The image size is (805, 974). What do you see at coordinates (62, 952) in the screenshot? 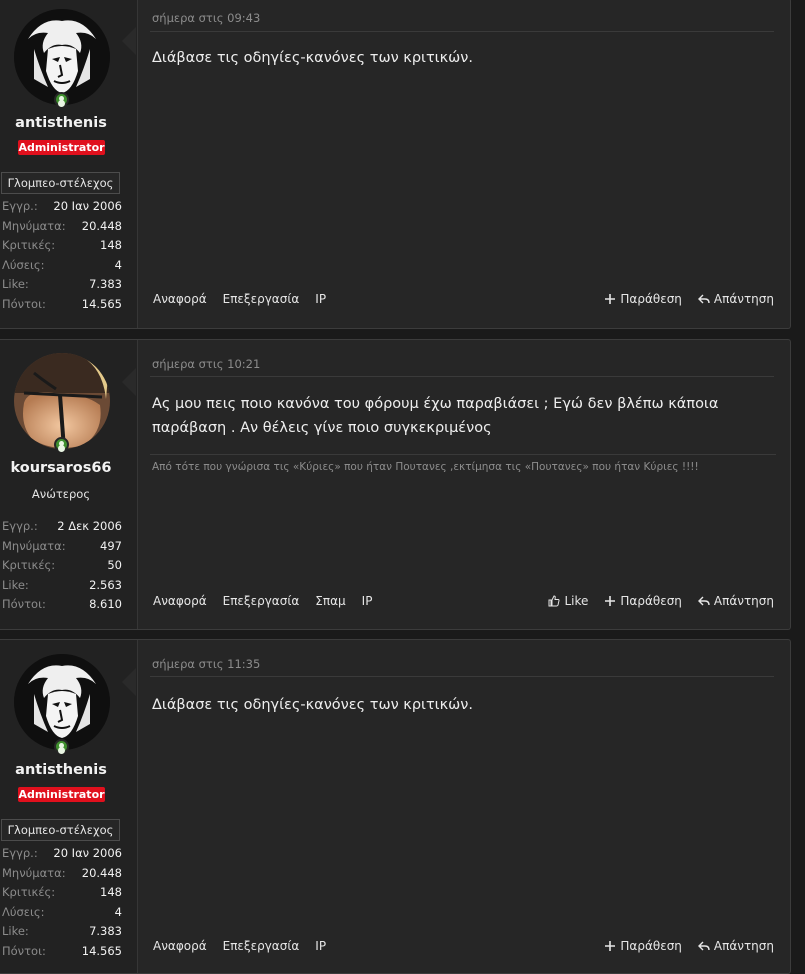
I see `stat-row: Πόντοι: 14.565` at bounding box center [62, 952].